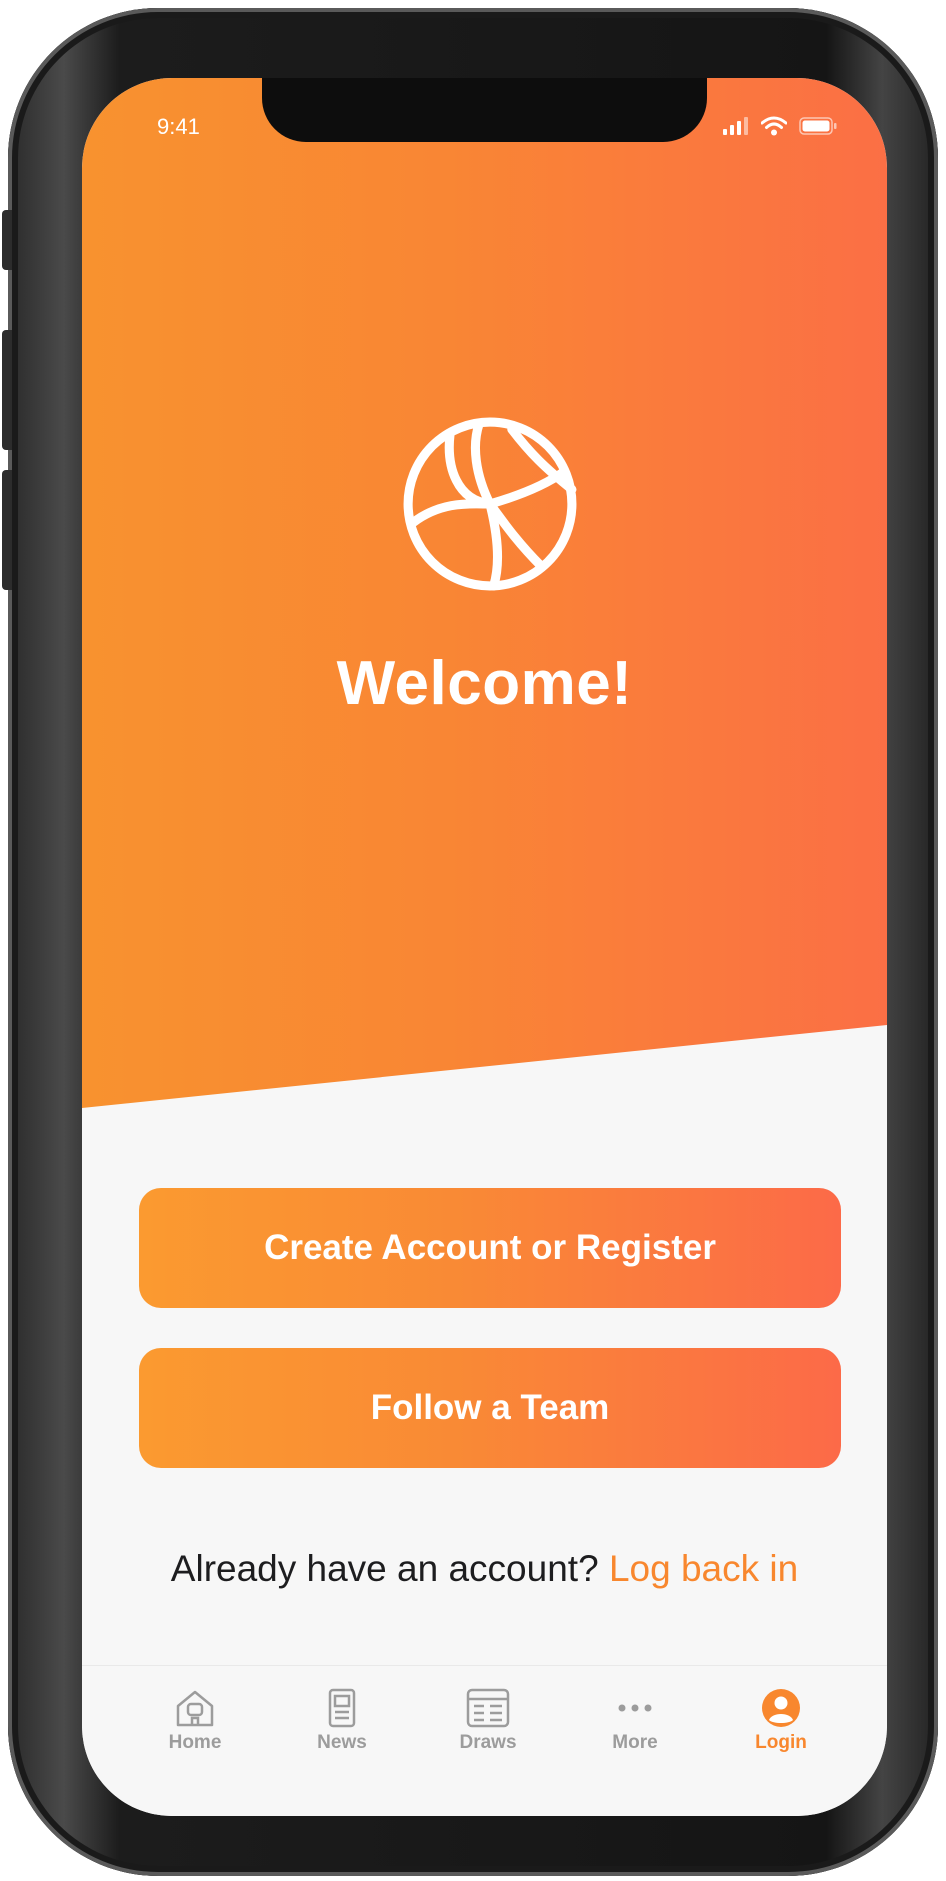 This screenshot has height=1881, width=946. I want to click on user-icon, so click(781, 1708).